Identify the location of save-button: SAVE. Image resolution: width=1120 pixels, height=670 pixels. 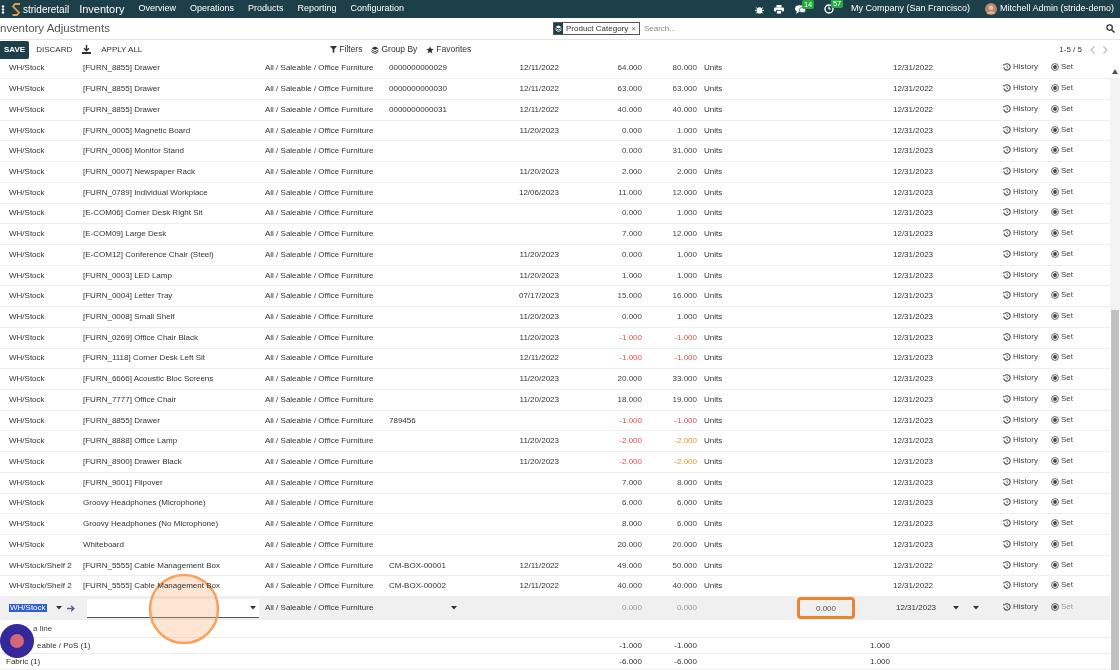
(15, 49).